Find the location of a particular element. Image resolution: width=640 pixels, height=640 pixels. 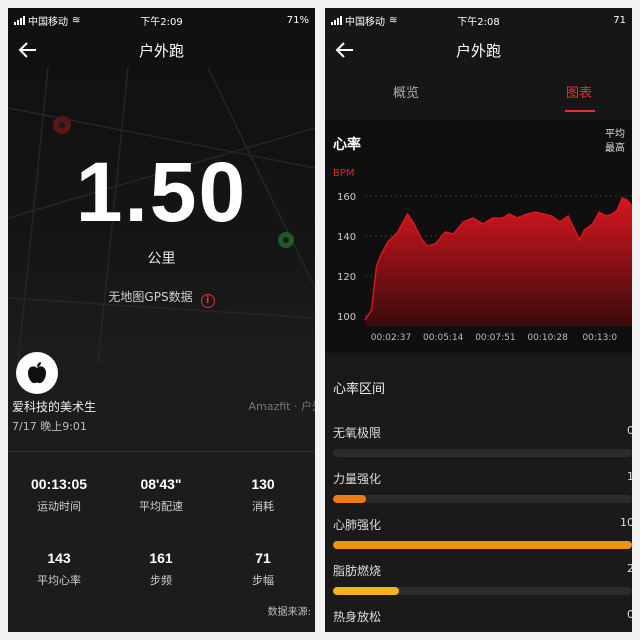

stat-avg-pace: 08'43" 平均配速 is located at coordinates (161, 495).